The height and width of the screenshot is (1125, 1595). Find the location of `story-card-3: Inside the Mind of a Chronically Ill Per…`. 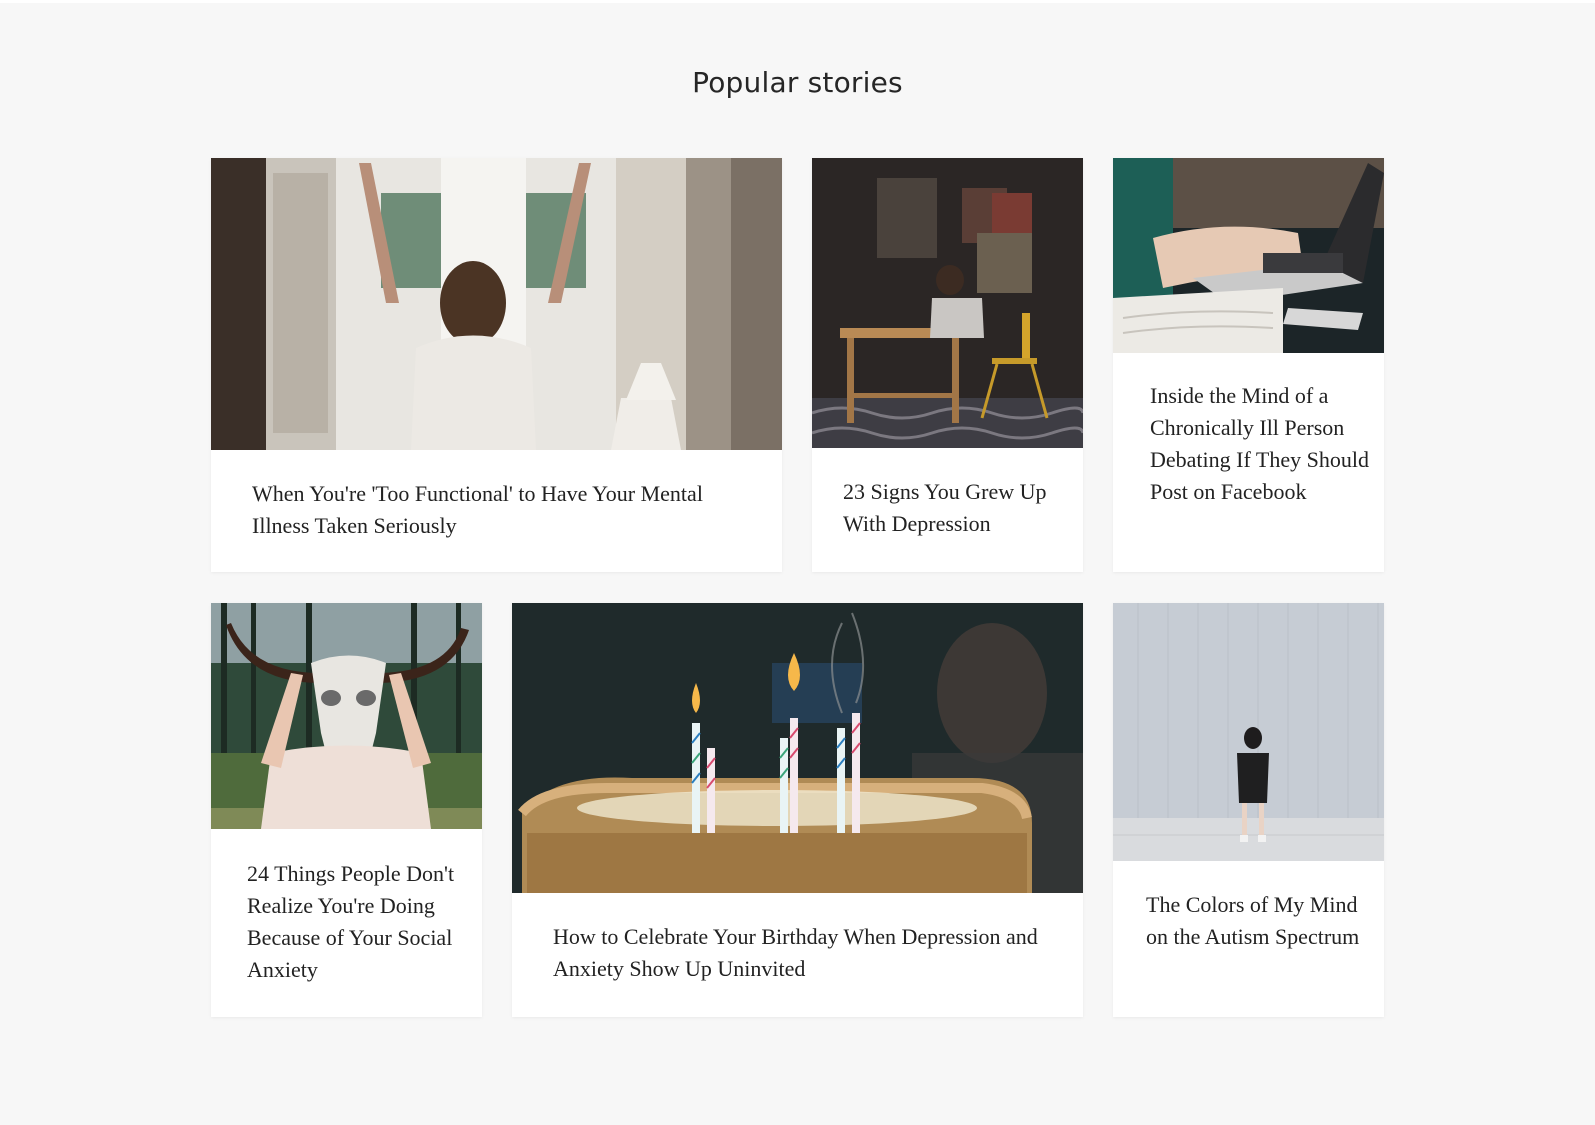

story-card-3: Inside the Mind of a Chronically Ill Per… is located at coordinates (1248, 365).